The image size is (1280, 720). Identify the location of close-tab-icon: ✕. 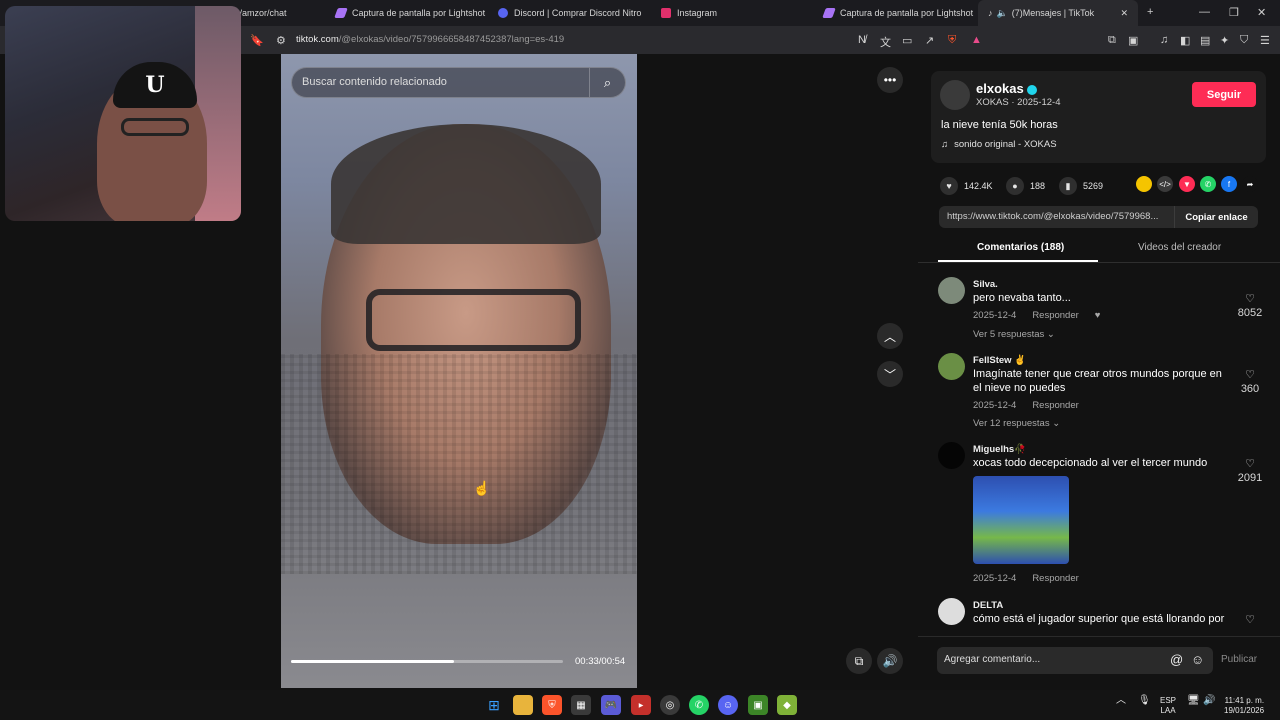
(1124, 13).